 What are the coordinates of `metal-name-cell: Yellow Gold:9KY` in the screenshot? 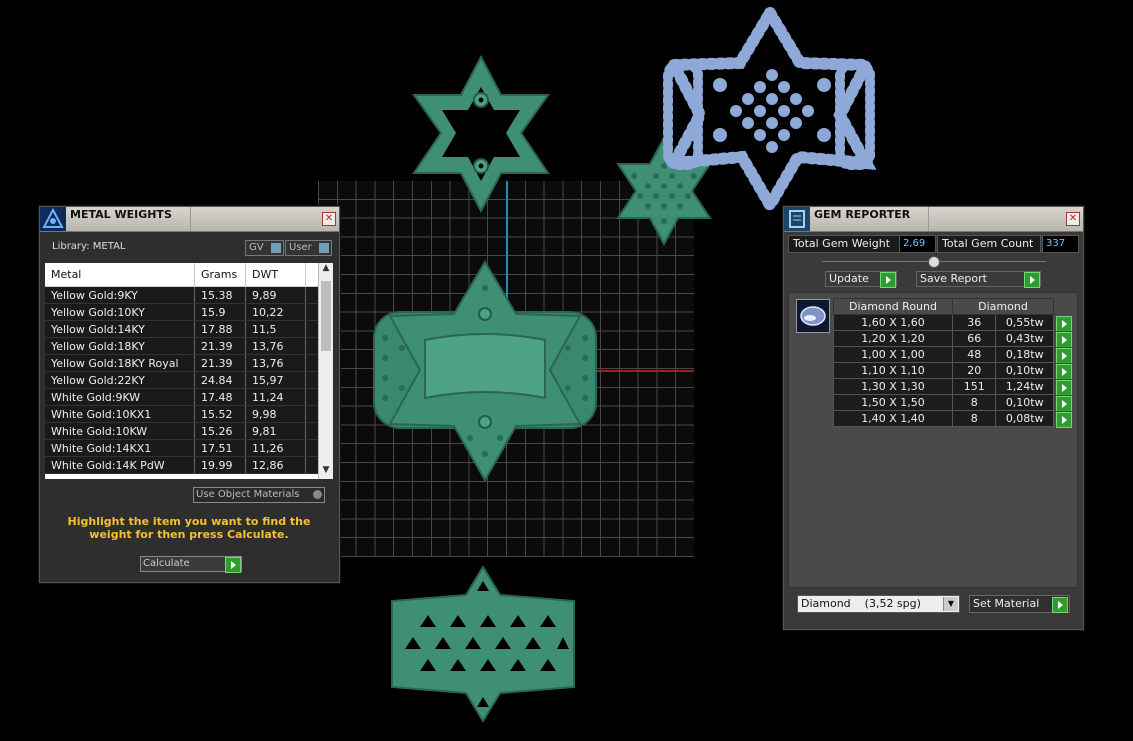 It's located at (120, 295).